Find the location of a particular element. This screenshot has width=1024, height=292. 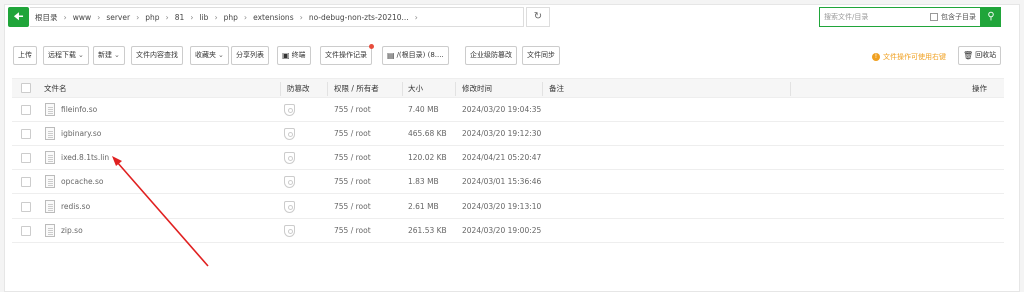

file-mtime: 2024/03/01 15:36:46 is located at coordinates (502, 181).